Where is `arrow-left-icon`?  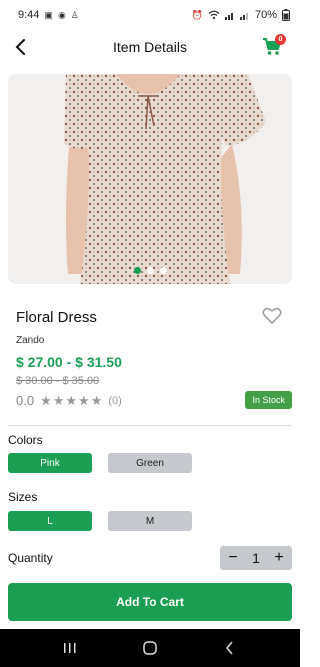
arrow-left-icon is located at coordinates (20, 47).